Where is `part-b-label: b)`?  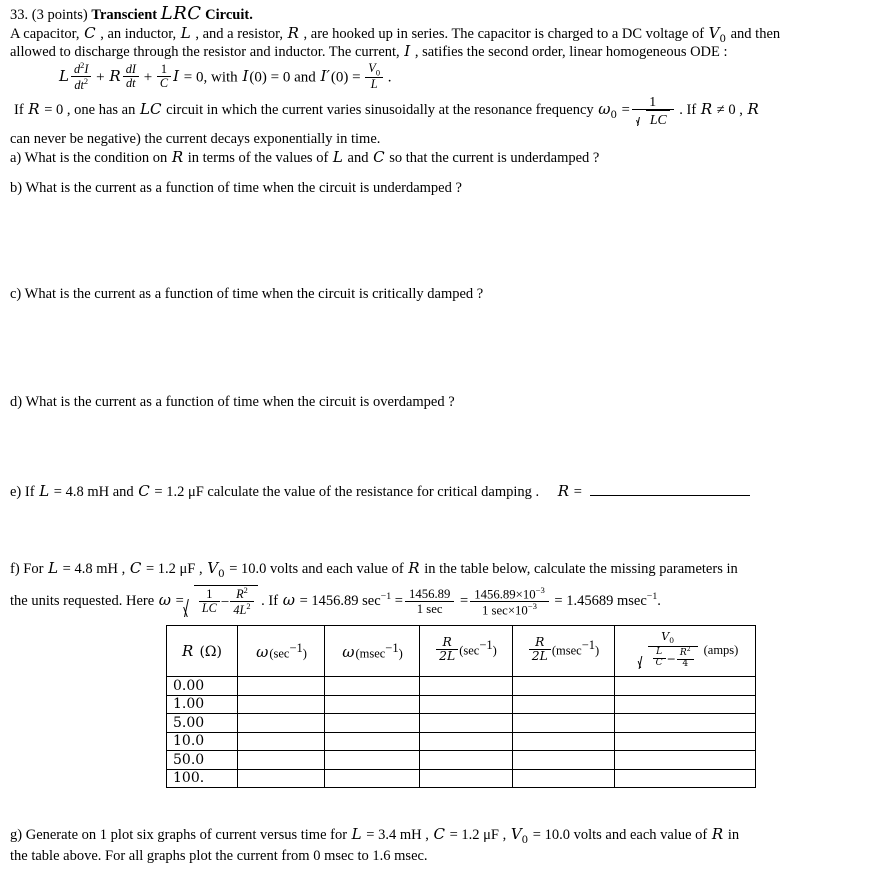
part-b-label: b) is located at coordinates (16, 188).